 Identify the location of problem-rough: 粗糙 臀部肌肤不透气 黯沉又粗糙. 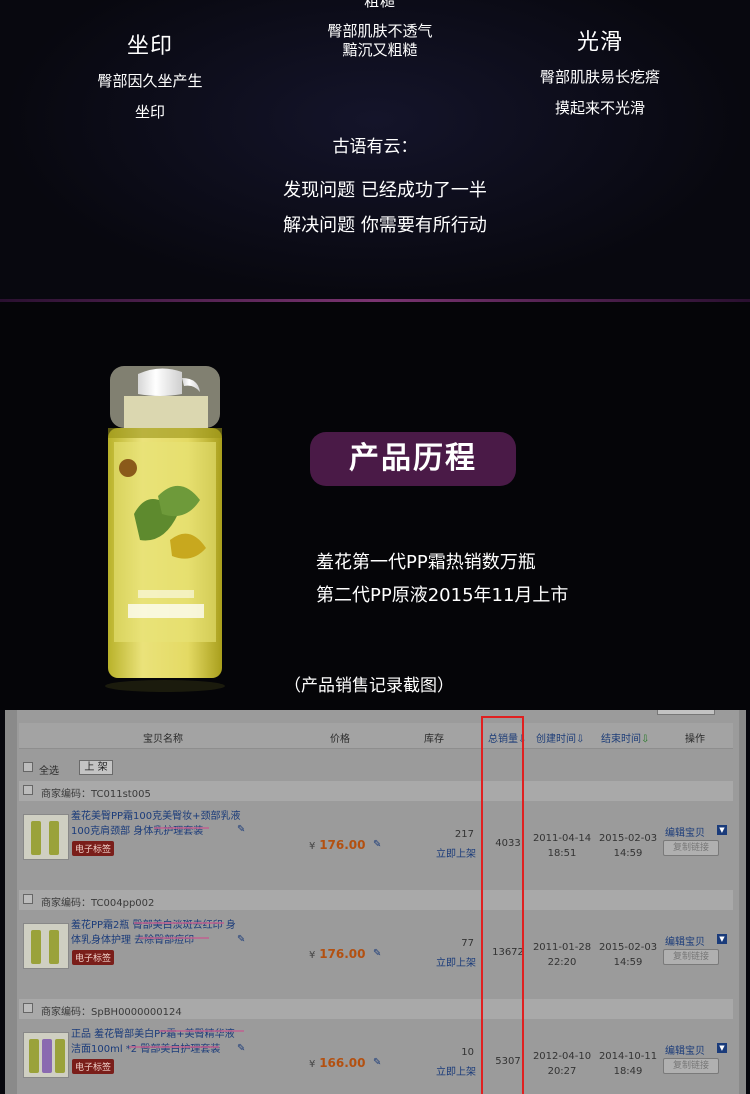
(380, 30).